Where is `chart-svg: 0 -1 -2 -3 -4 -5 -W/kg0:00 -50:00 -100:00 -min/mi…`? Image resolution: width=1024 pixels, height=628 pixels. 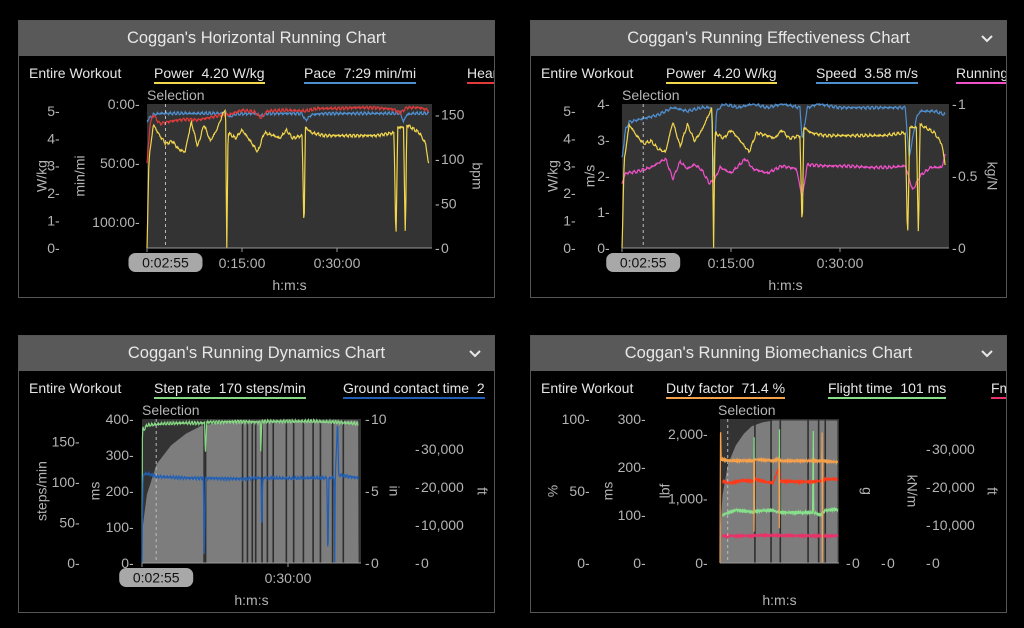
chart-svg: 0 -1 -2 -3 -4 -5 -W/kg0:00 -50:00 -100:00 -min/mi… is located at coordinates (260, 190).